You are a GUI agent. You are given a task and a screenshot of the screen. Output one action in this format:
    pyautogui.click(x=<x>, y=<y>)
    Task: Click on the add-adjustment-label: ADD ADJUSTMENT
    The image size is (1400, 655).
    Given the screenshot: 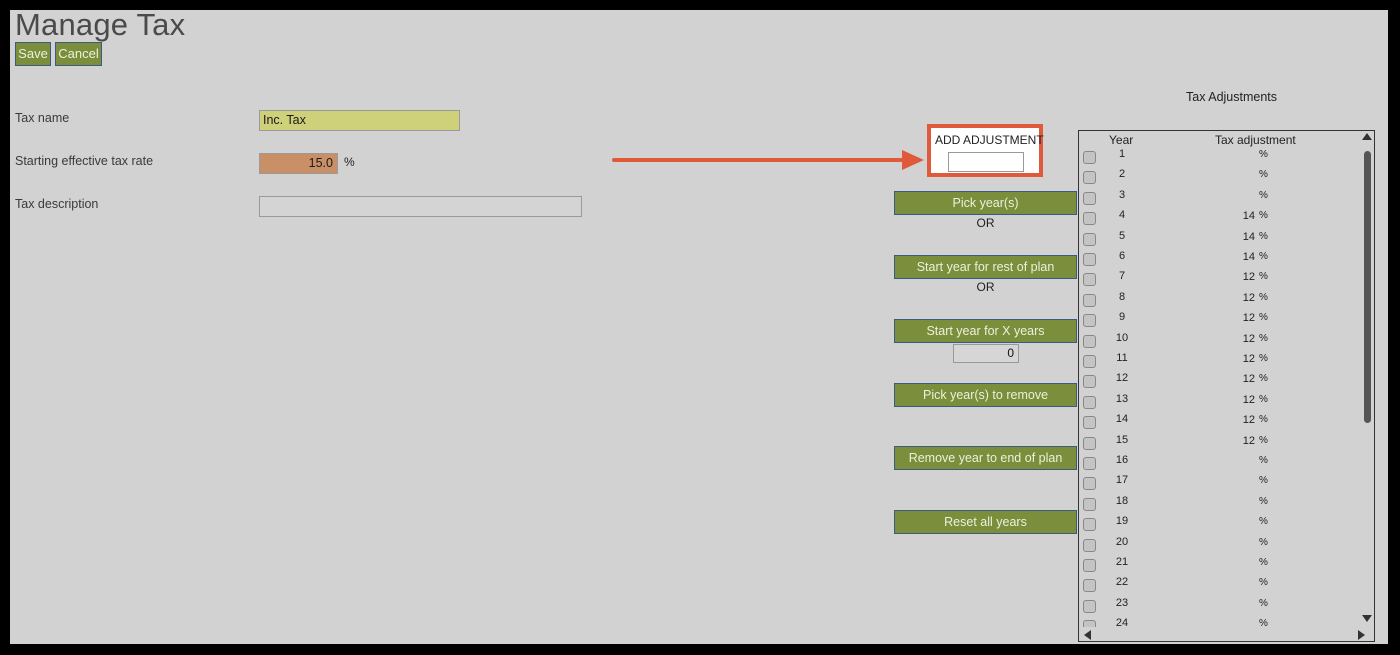 What is the action you would take?
    pyautogui.click(x=989, y=140)
    